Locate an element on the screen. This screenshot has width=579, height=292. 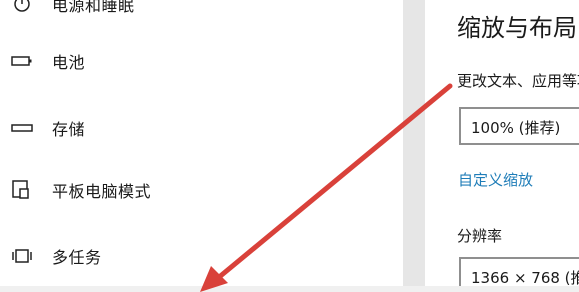
text-size-label: 更改文本、应用等项目的大小 is located at coordinates (518, 81).